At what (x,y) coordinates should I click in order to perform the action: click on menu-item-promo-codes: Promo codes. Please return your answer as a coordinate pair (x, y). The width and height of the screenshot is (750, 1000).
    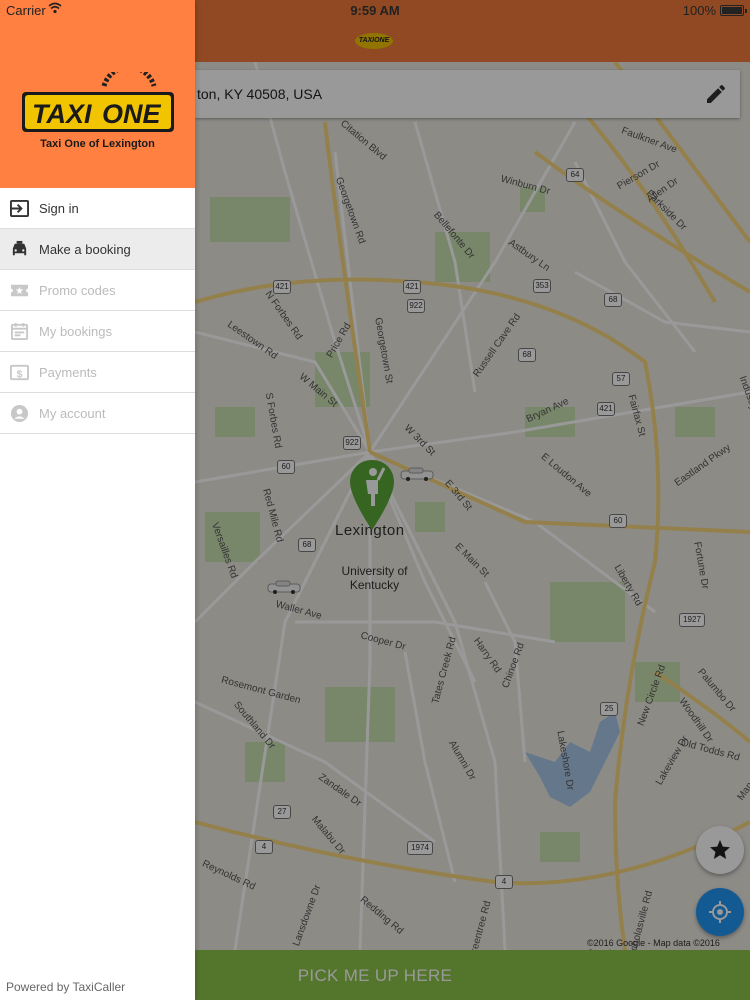
    Looking at the image, I should click on (97, 290).